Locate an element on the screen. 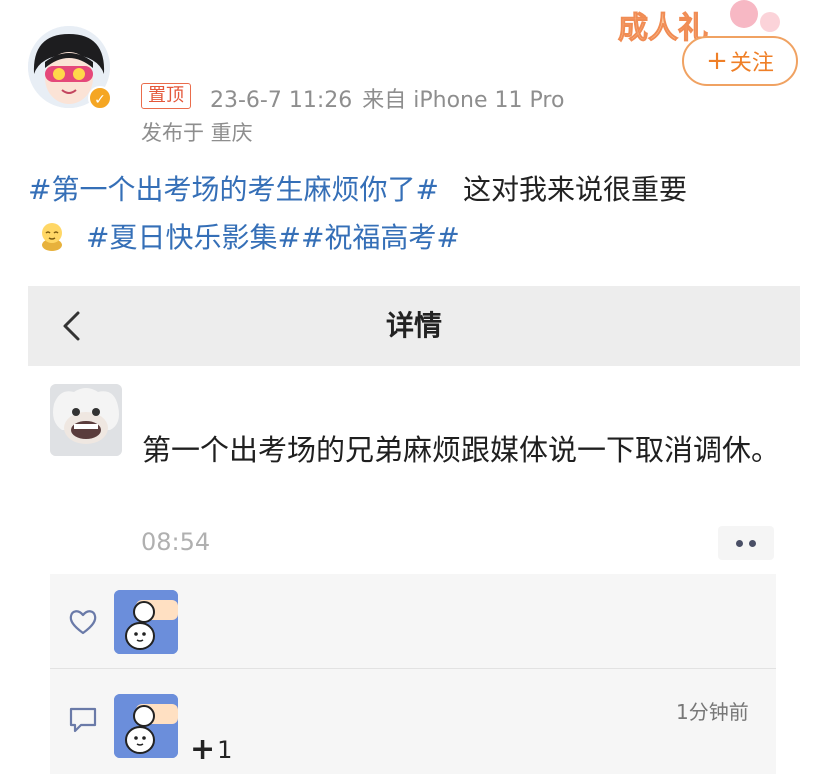 This screenshot has width=828, height=774. post-date: 23-6-7 11:26 is located at coordinates (281, 100).